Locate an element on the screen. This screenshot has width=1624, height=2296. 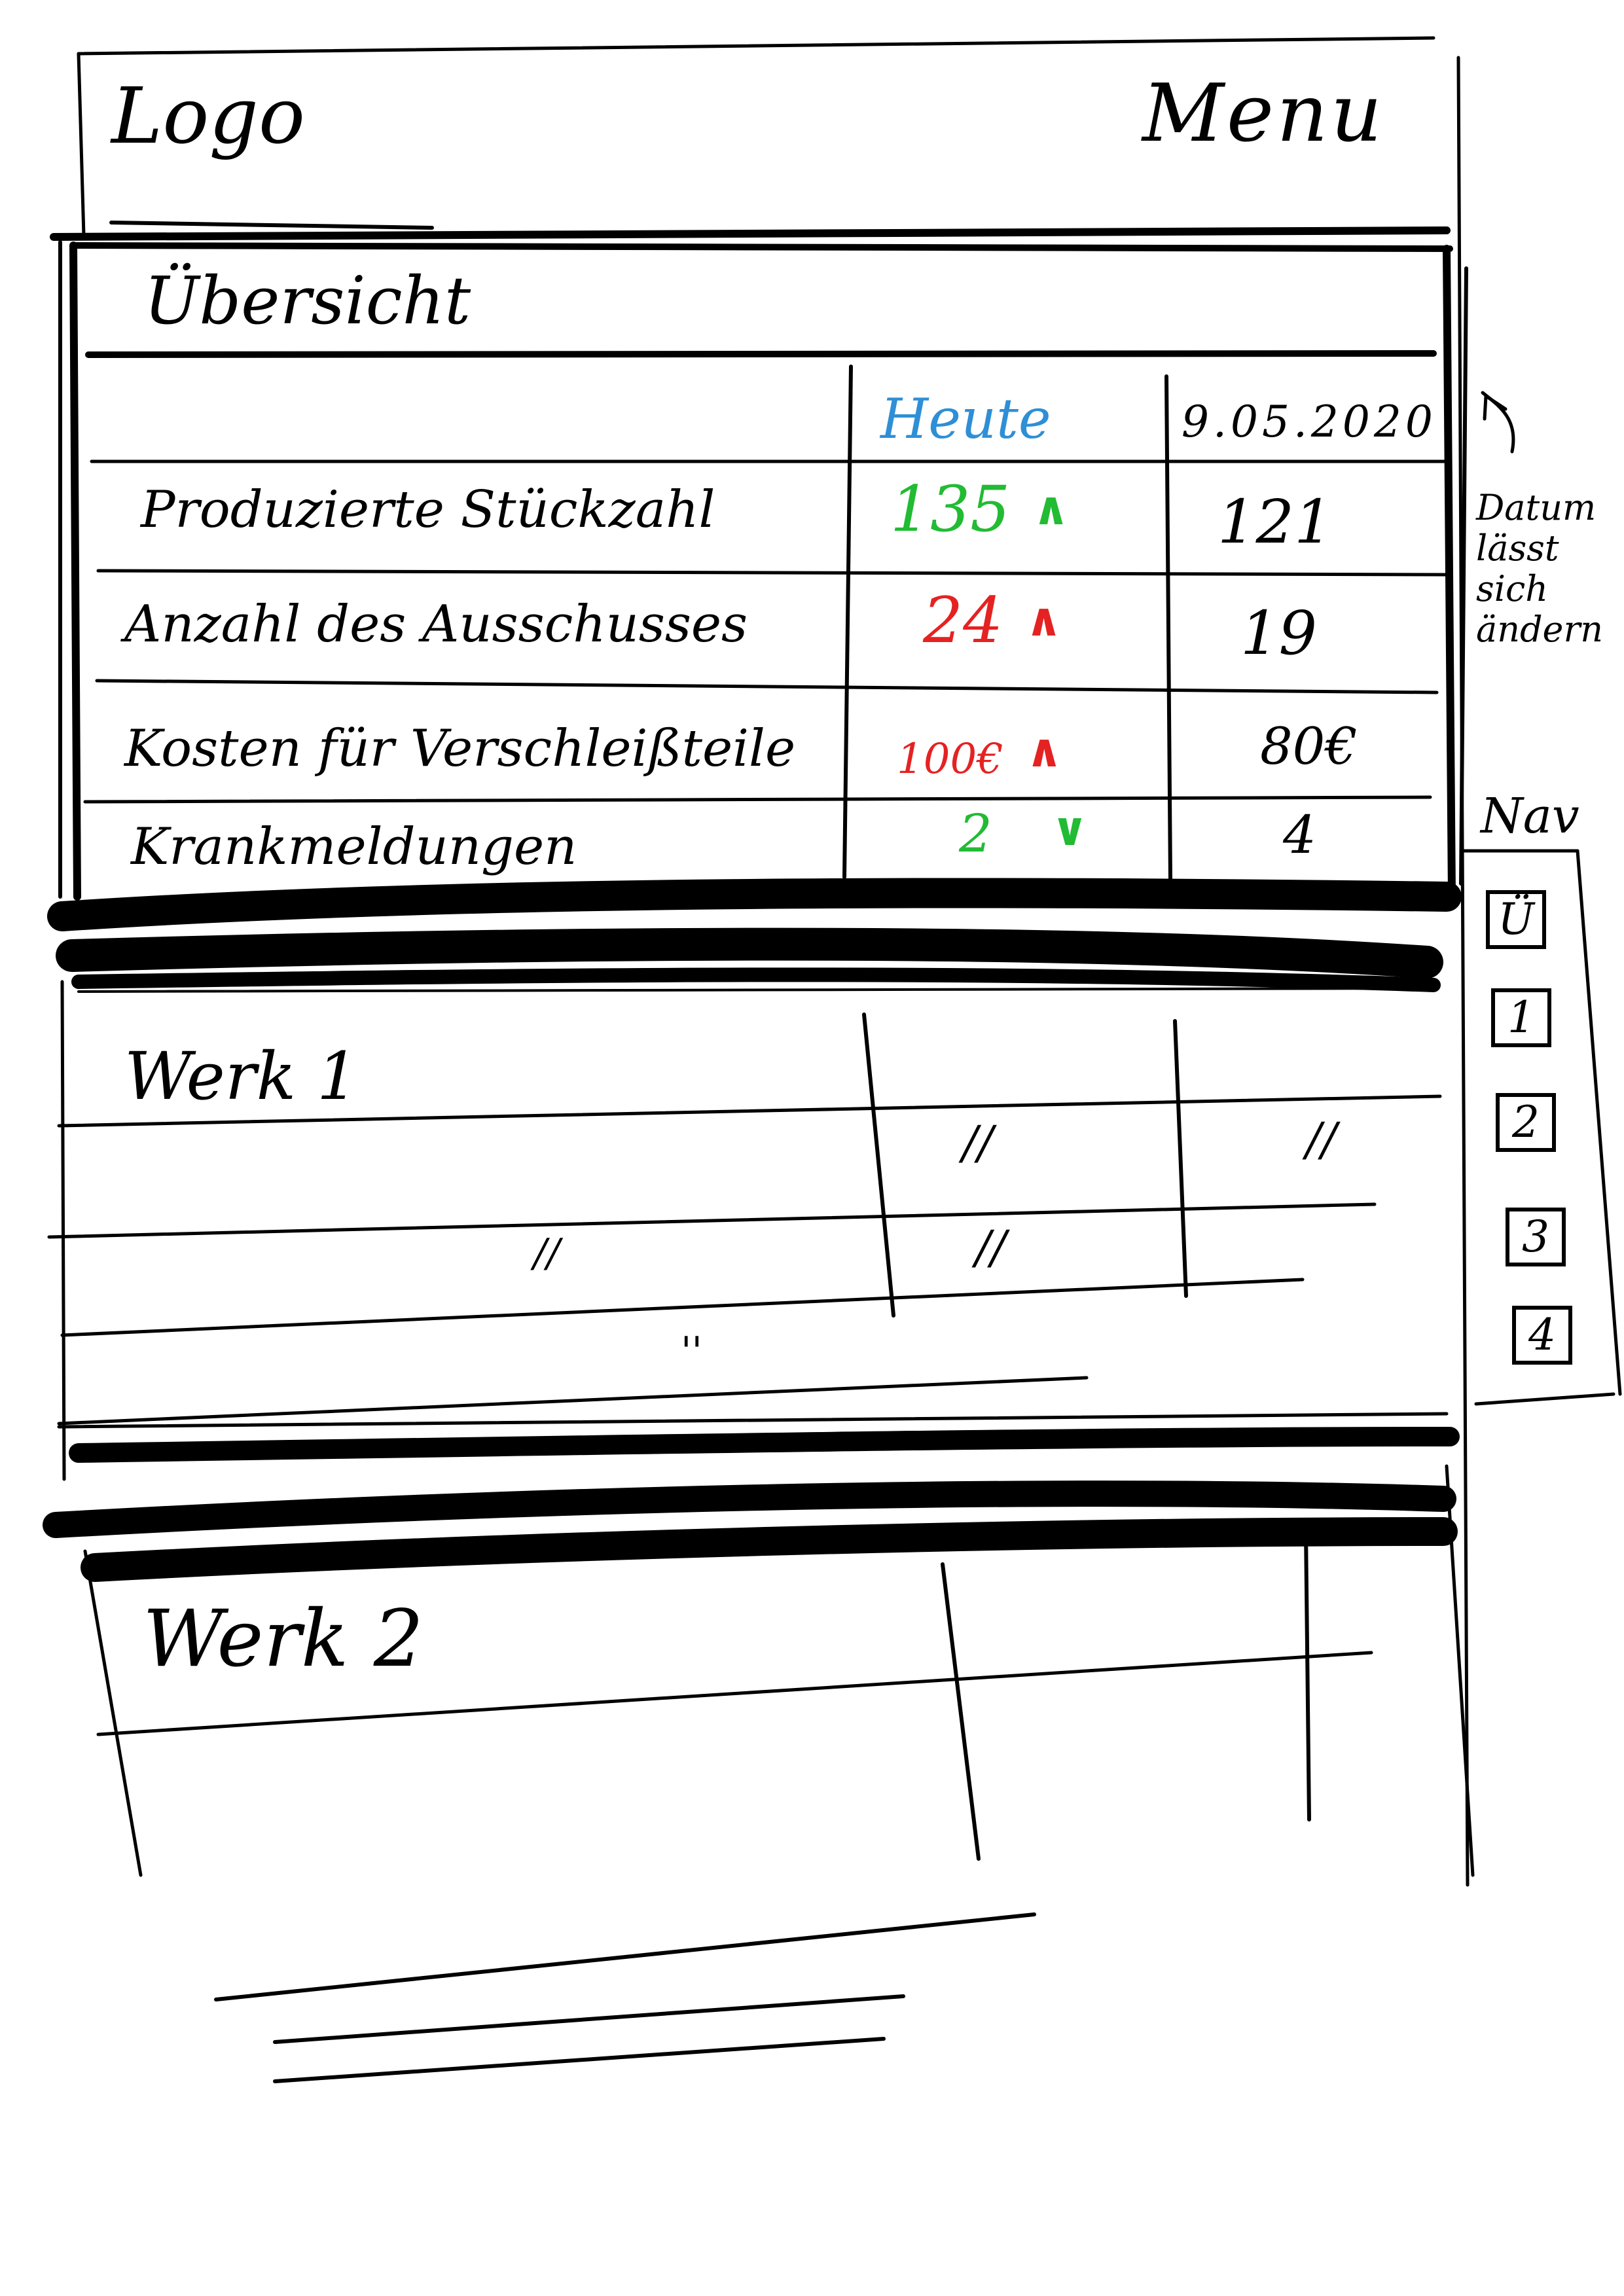
menu-button: Menu is located at coordinates (1263, 113).